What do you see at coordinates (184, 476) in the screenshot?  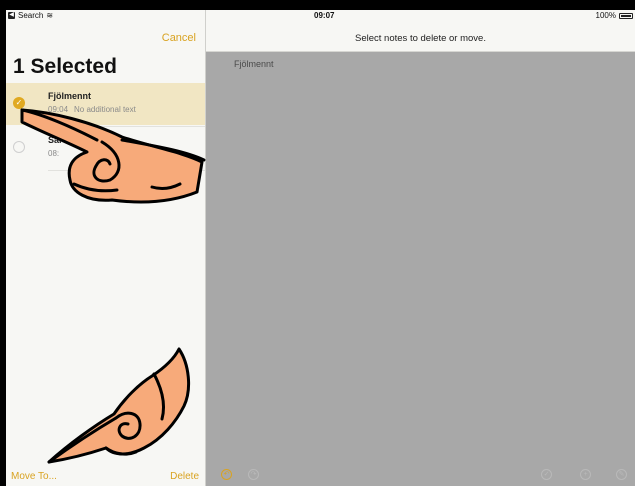 I see `delete-button: Delete` at bounding box center [184, 476].